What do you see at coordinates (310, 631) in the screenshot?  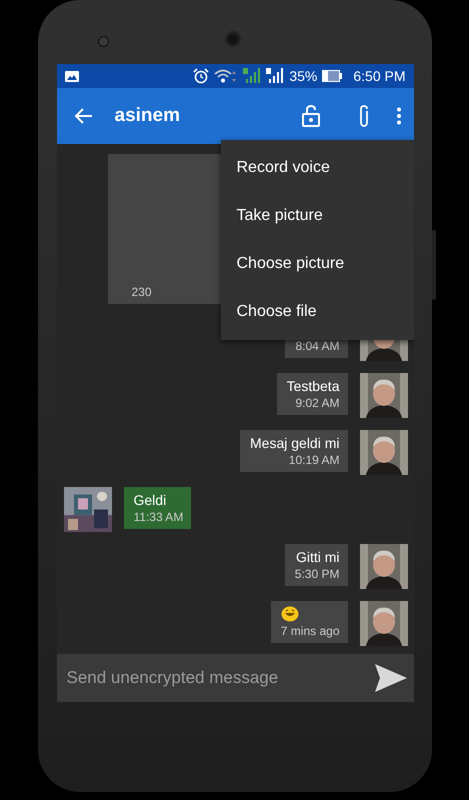 I see `message-time: 7 mins ago` at bounding box center [310, 631].